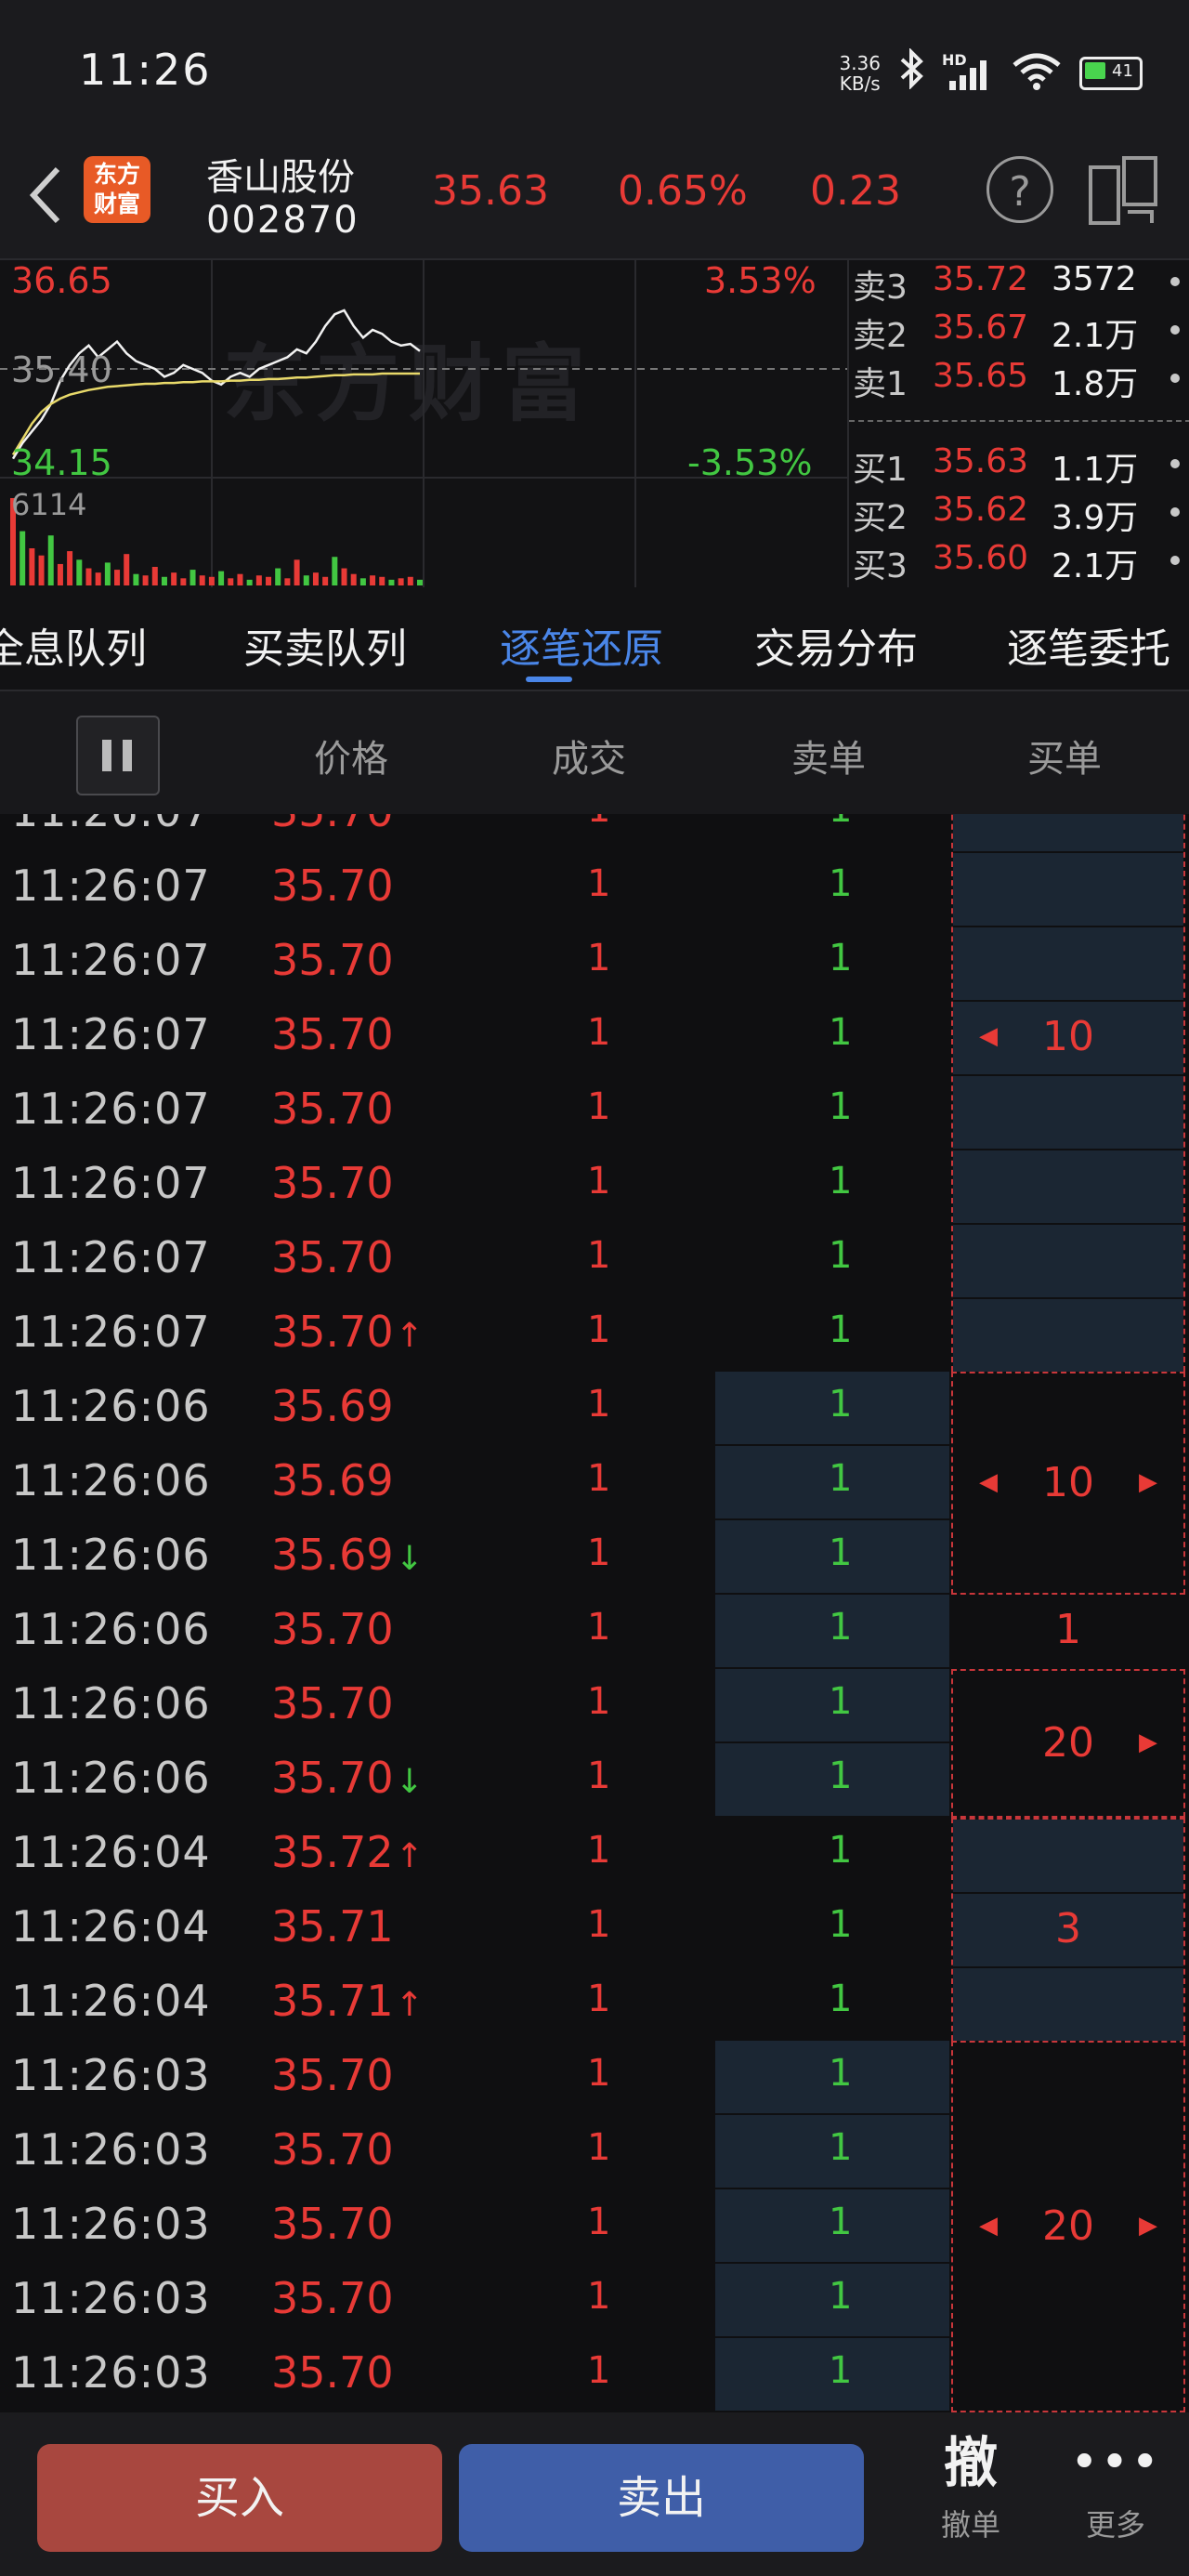  Describe the element at coordinates (971, 2499) in the screenshot. I see `cancel-order-button: 撤 撤单` at that location.